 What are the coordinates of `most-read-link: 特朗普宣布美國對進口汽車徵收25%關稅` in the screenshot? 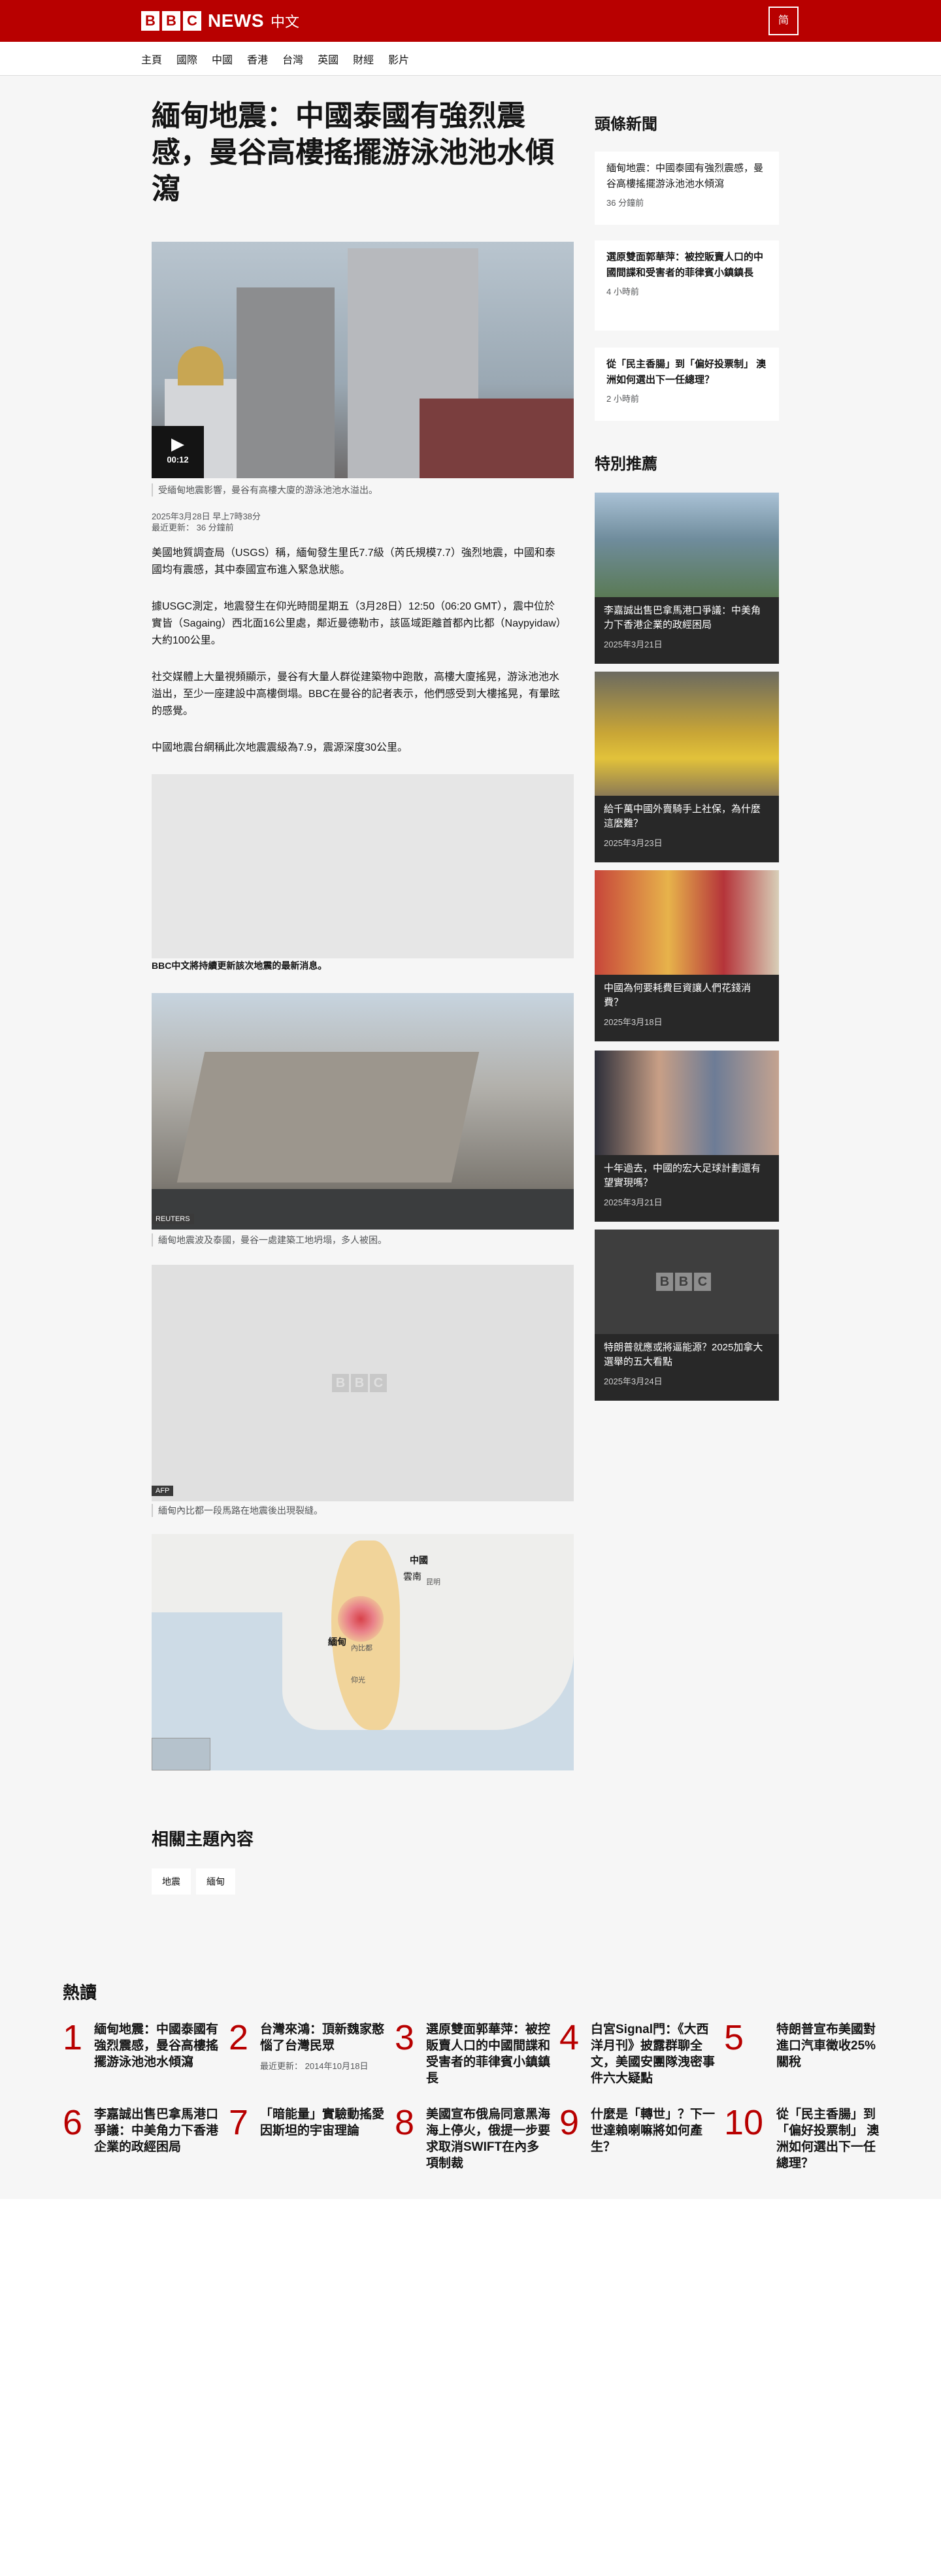 It's located at (828, 2045).